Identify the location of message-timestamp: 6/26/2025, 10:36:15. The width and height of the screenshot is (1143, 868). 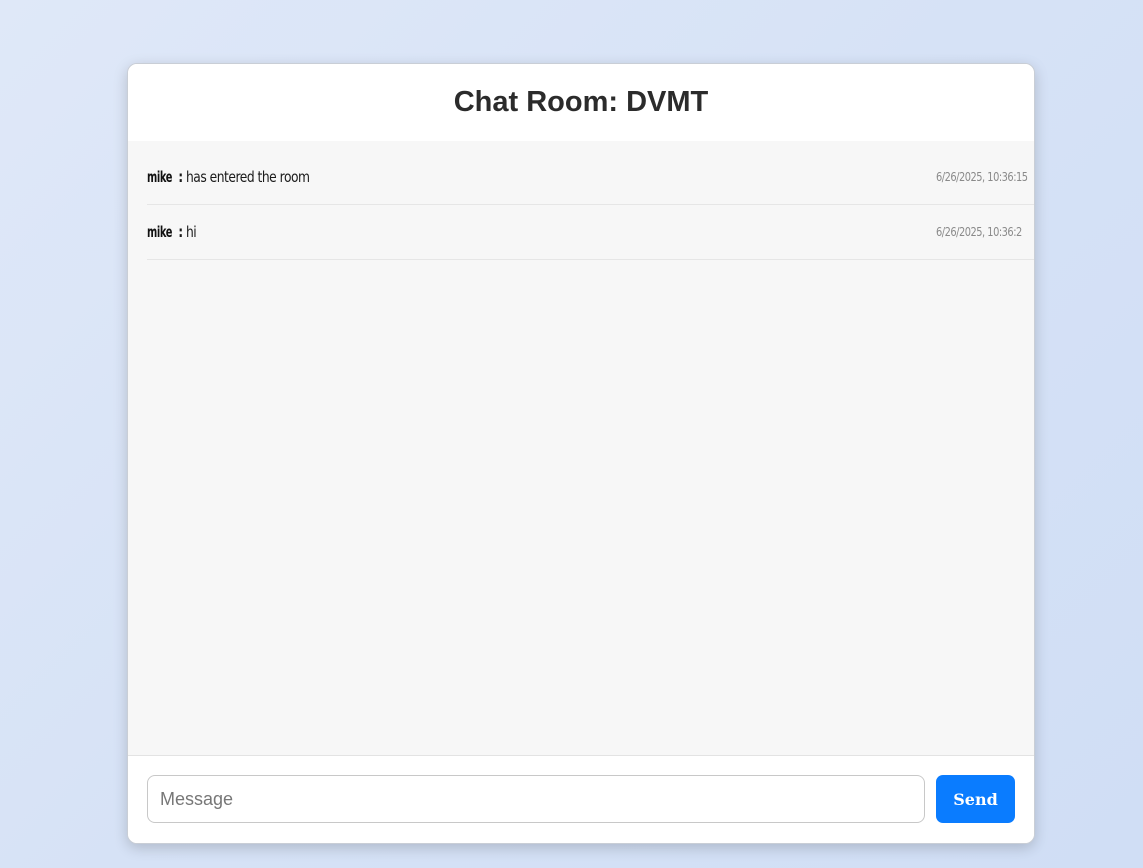
(982, 177).